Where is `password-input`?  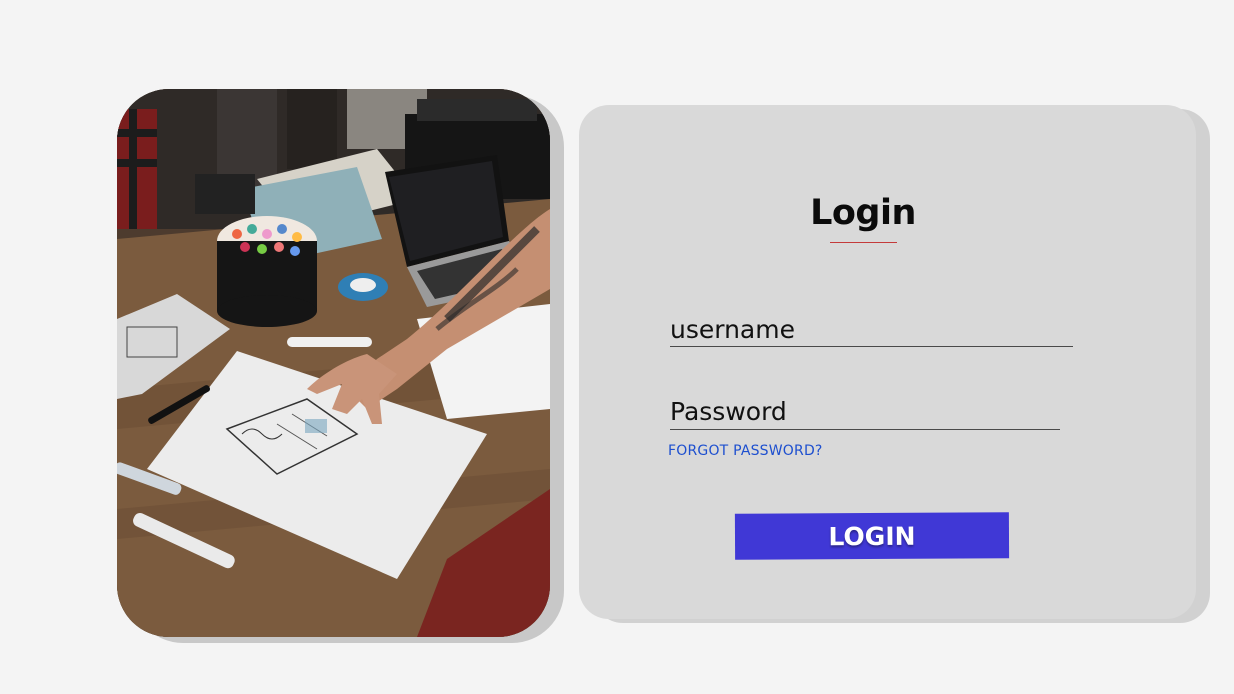 password-input is located at coordinates (865, 411).